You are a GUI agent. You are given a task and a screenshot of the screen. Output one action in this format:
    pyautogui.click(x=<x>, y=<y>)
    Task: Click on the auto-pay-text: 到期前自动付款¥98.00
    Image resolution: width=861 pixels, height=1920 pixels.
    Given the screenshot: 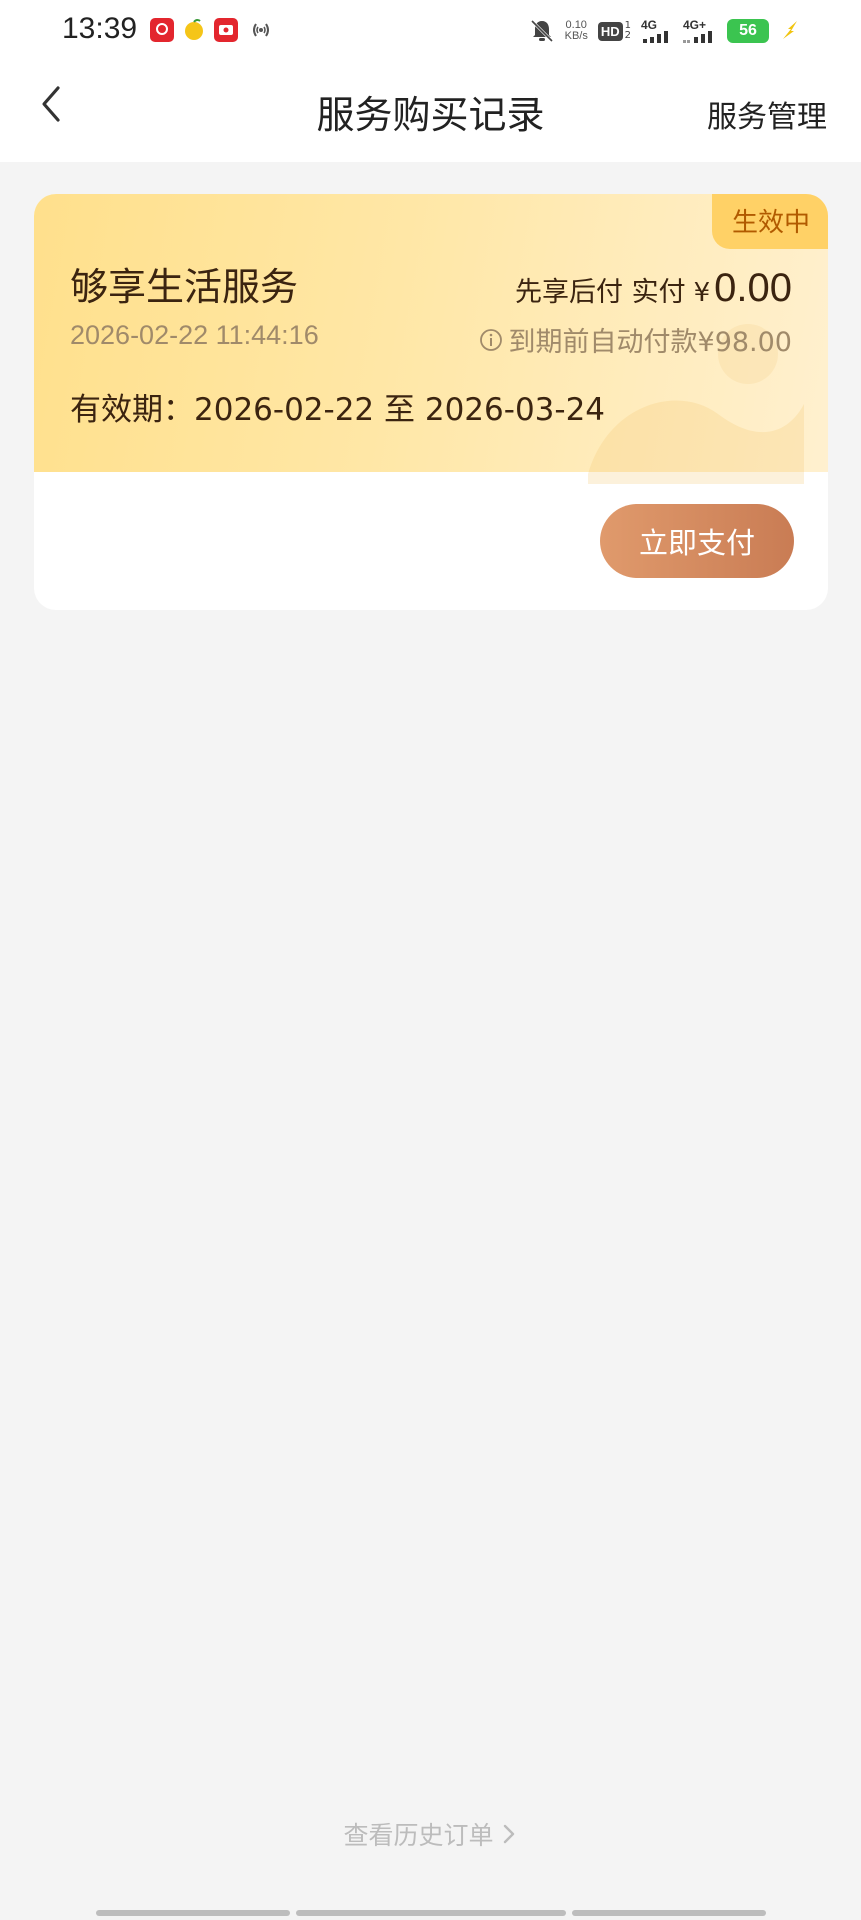 What is the action you would take?
    pyautogui.click(x=650, y=342)
    